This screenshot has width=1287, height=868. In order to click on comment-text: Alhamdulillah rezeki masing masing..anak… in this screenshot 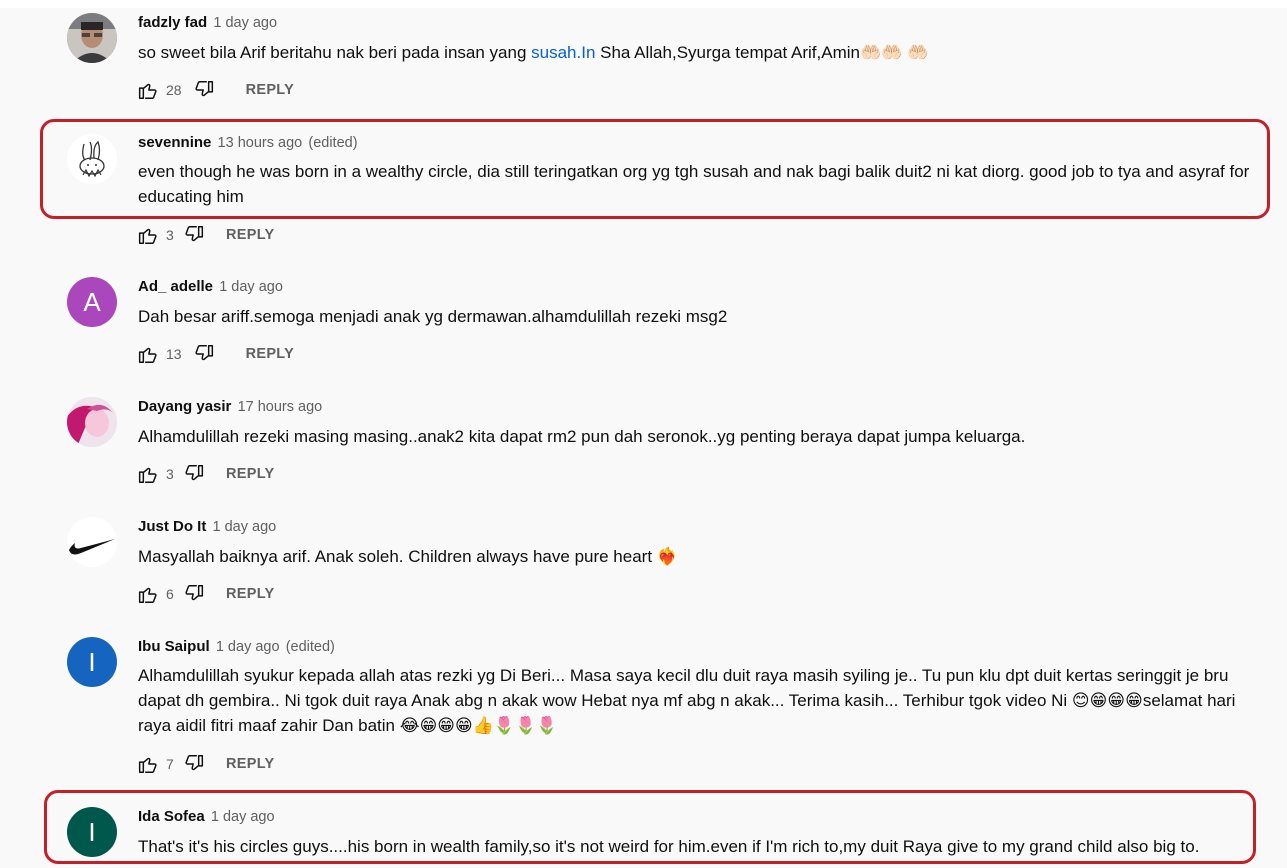, I will do `click(582, 436)`.